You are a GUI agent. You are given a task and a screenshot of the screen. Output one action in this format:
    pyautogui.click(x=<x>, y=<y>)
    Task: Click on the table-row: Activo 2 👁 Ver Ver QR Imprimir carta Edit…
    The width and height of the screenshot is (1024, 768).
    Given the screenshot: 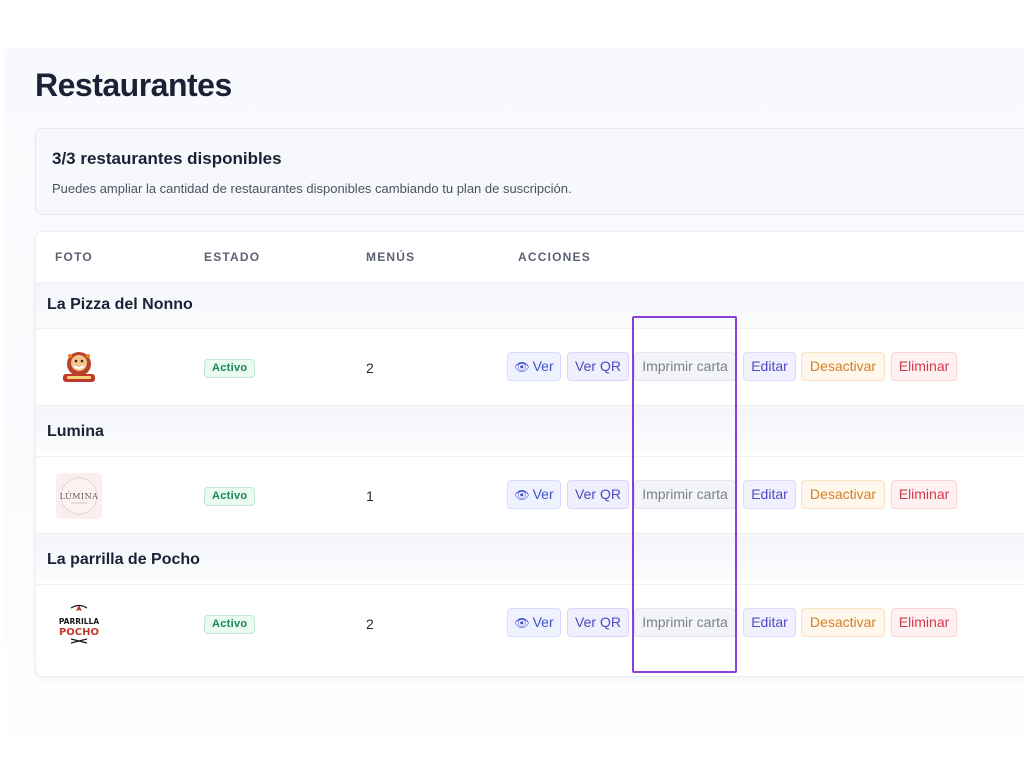 What is the action you would take?
    pyautogui.click(x=530, y=366)
    